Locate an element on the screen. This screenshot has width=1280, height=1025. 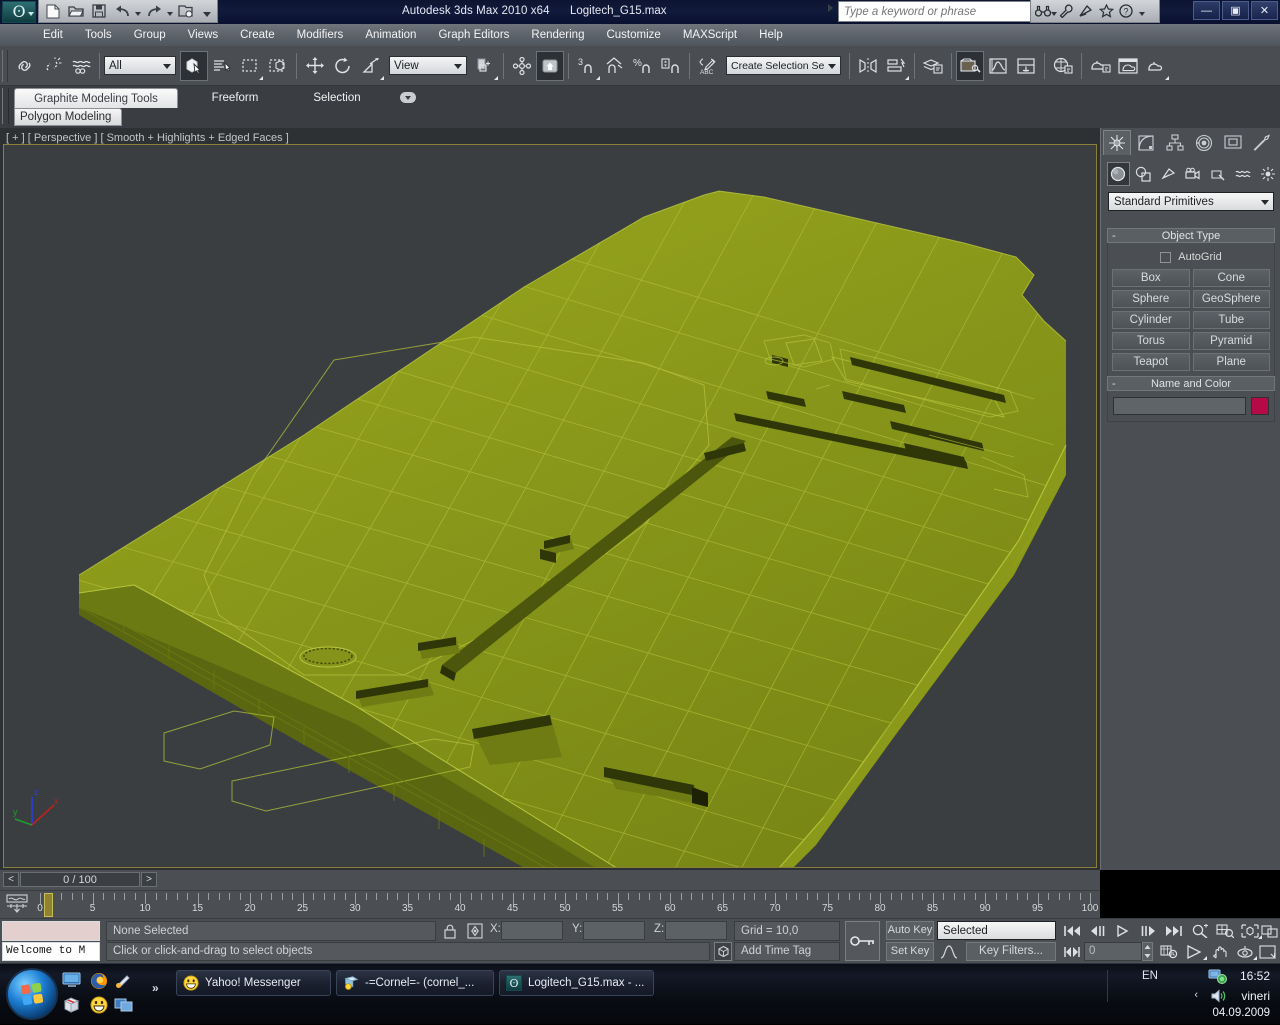
ribbon-grip is located at coordinates (5, 106).